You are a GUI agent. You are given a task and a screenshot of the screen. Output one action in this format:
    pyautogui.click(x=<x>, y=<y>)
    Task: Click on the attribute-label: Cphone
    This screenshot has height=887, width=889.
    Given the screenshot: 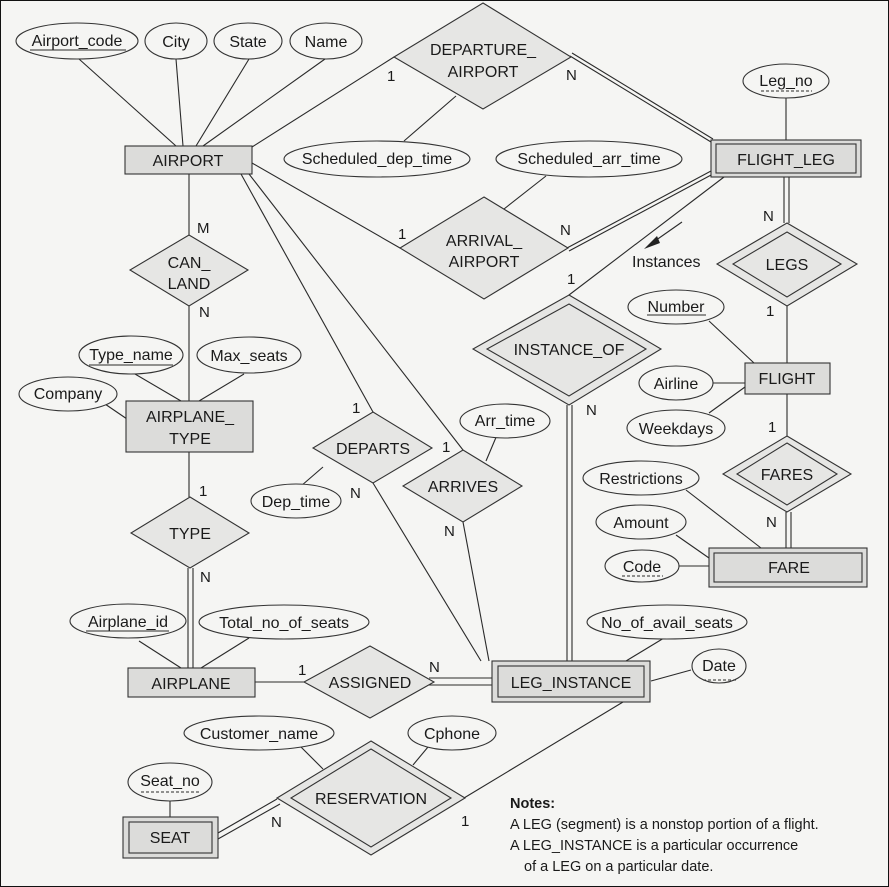 What is the action you would take?
    pyautogui.click(x=452, y=734)
    